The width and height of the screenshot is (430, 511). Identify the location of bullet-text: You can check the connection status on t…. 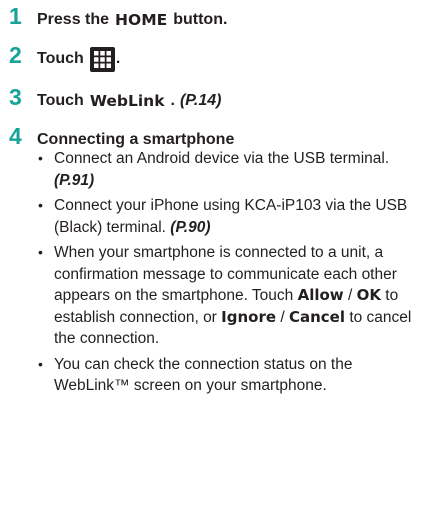
(203, 375).